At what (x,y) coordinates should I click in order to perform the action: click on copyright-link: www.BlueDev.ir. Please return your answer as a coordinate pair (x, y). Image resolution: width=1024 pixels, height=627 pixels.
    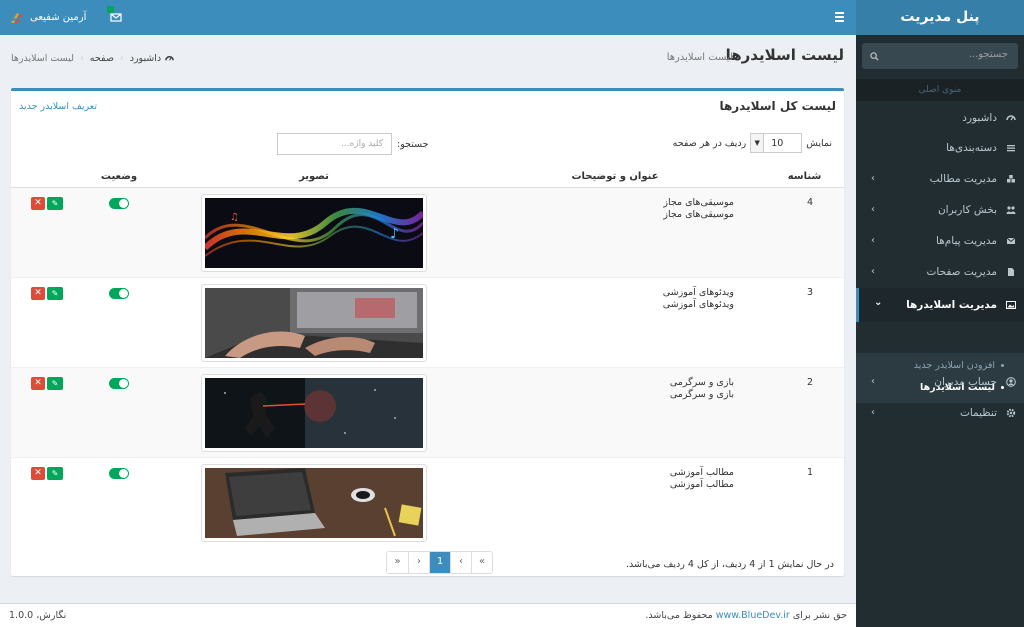
    Looking at the image, I should click on (753, 615).